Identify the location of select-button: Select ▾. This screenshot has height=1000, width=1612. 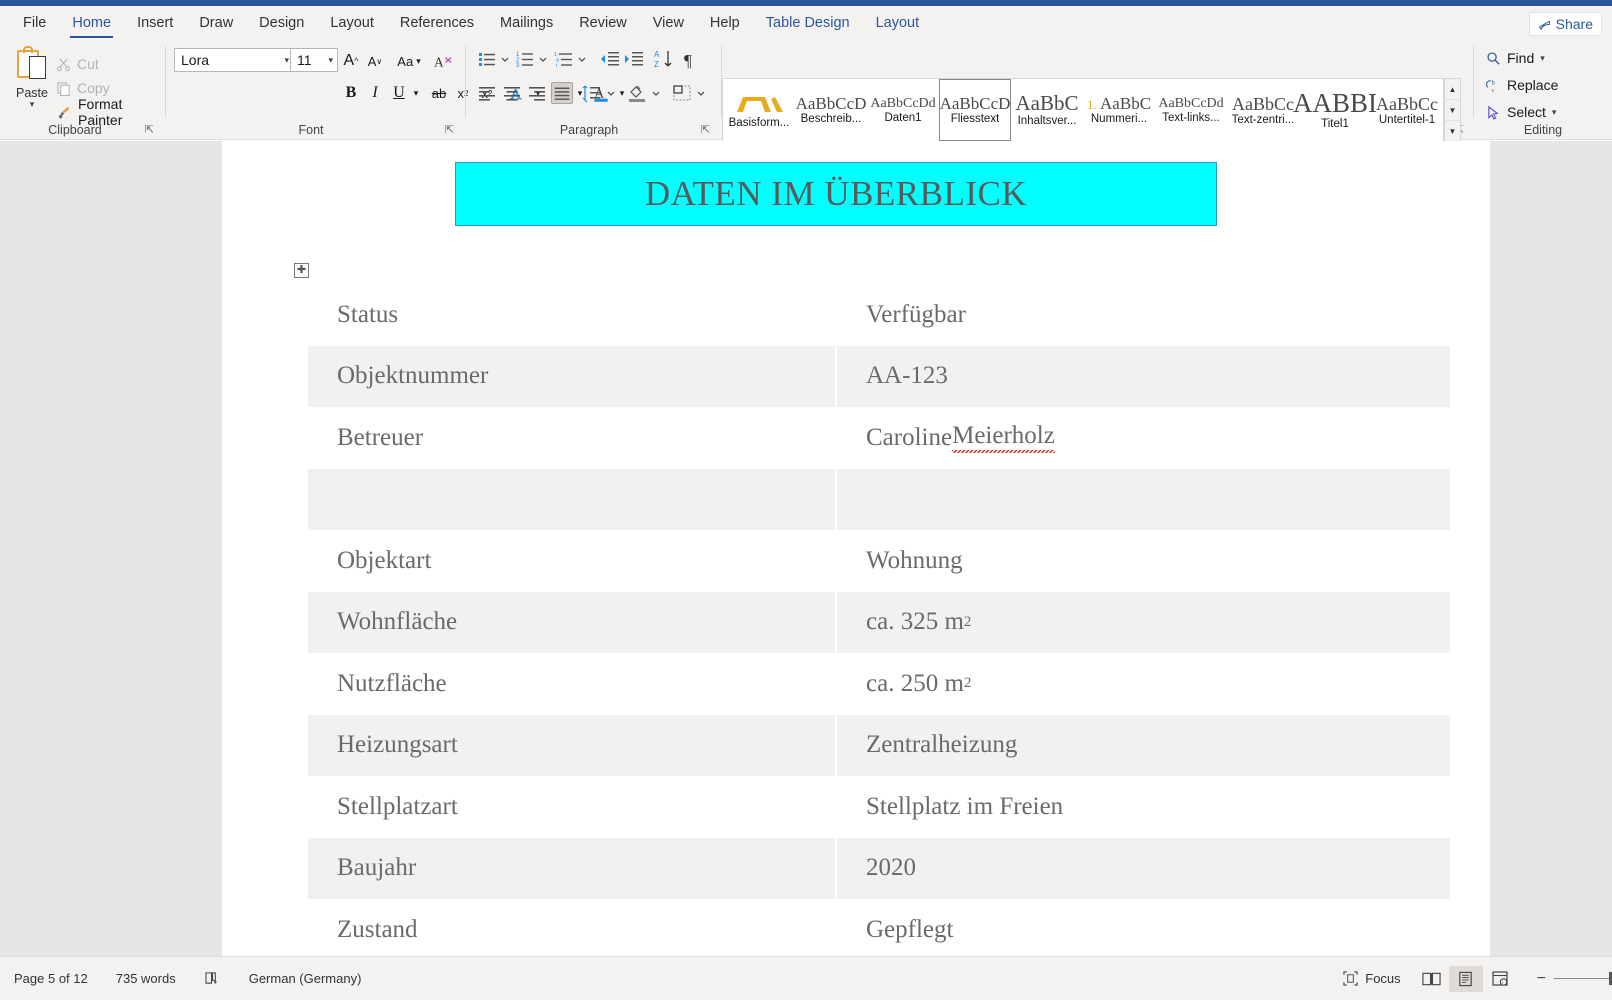
(1521, 112).